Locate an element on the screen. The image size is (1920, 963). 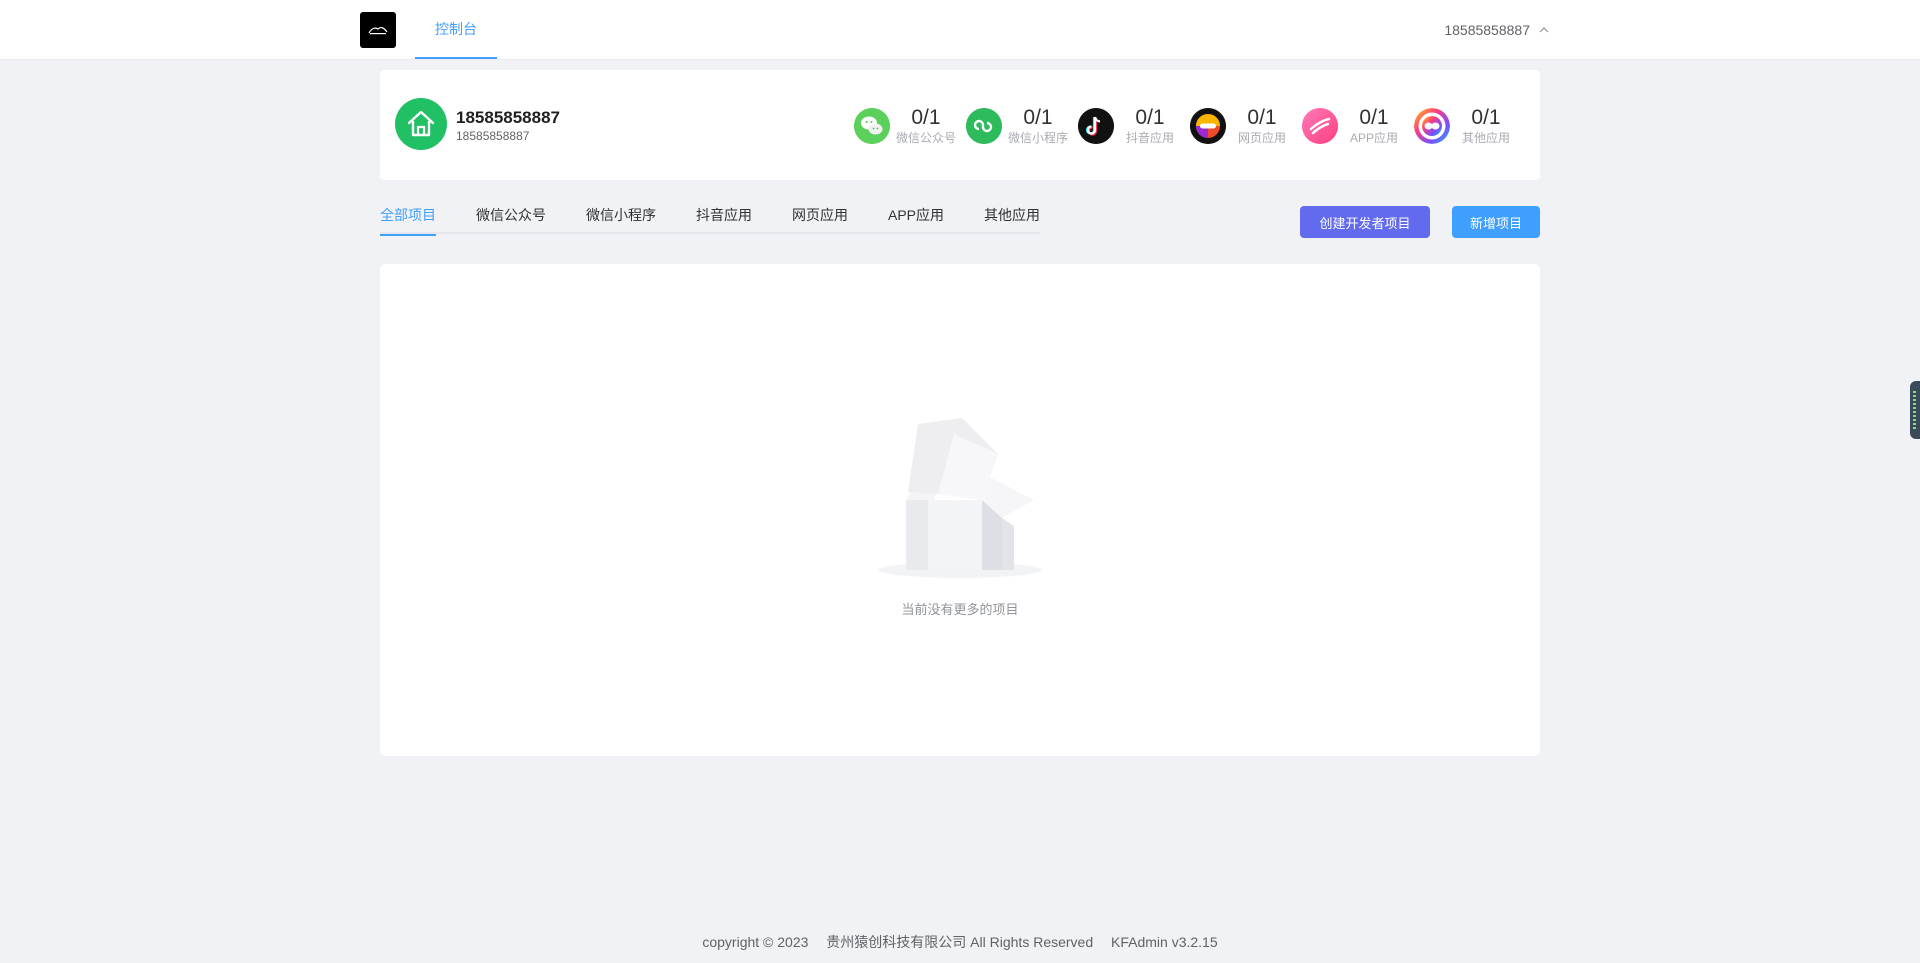
stat-wechat: 0/1 微信公众号 is located at coordinates (904, 126).